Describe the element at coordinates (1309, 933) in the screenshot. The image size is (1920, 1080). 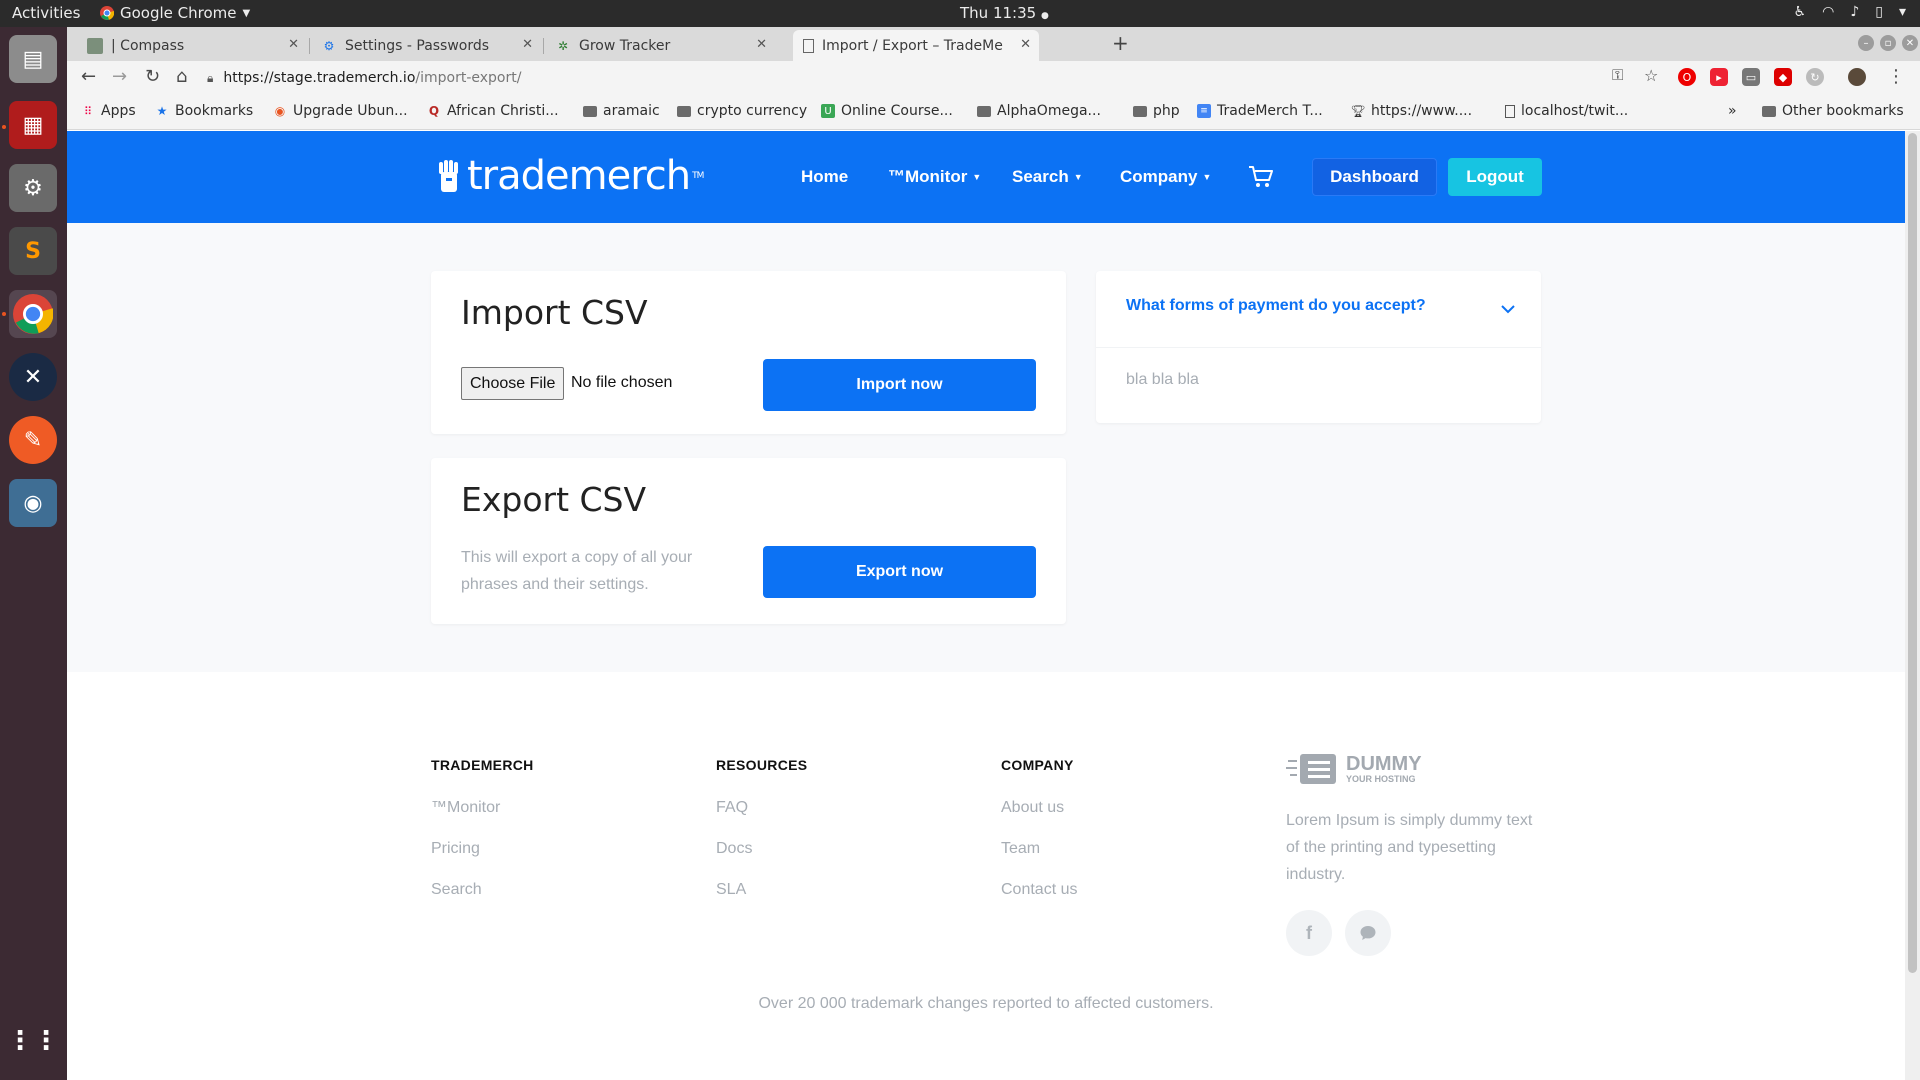
I see `facebook-icon: f` at that location.